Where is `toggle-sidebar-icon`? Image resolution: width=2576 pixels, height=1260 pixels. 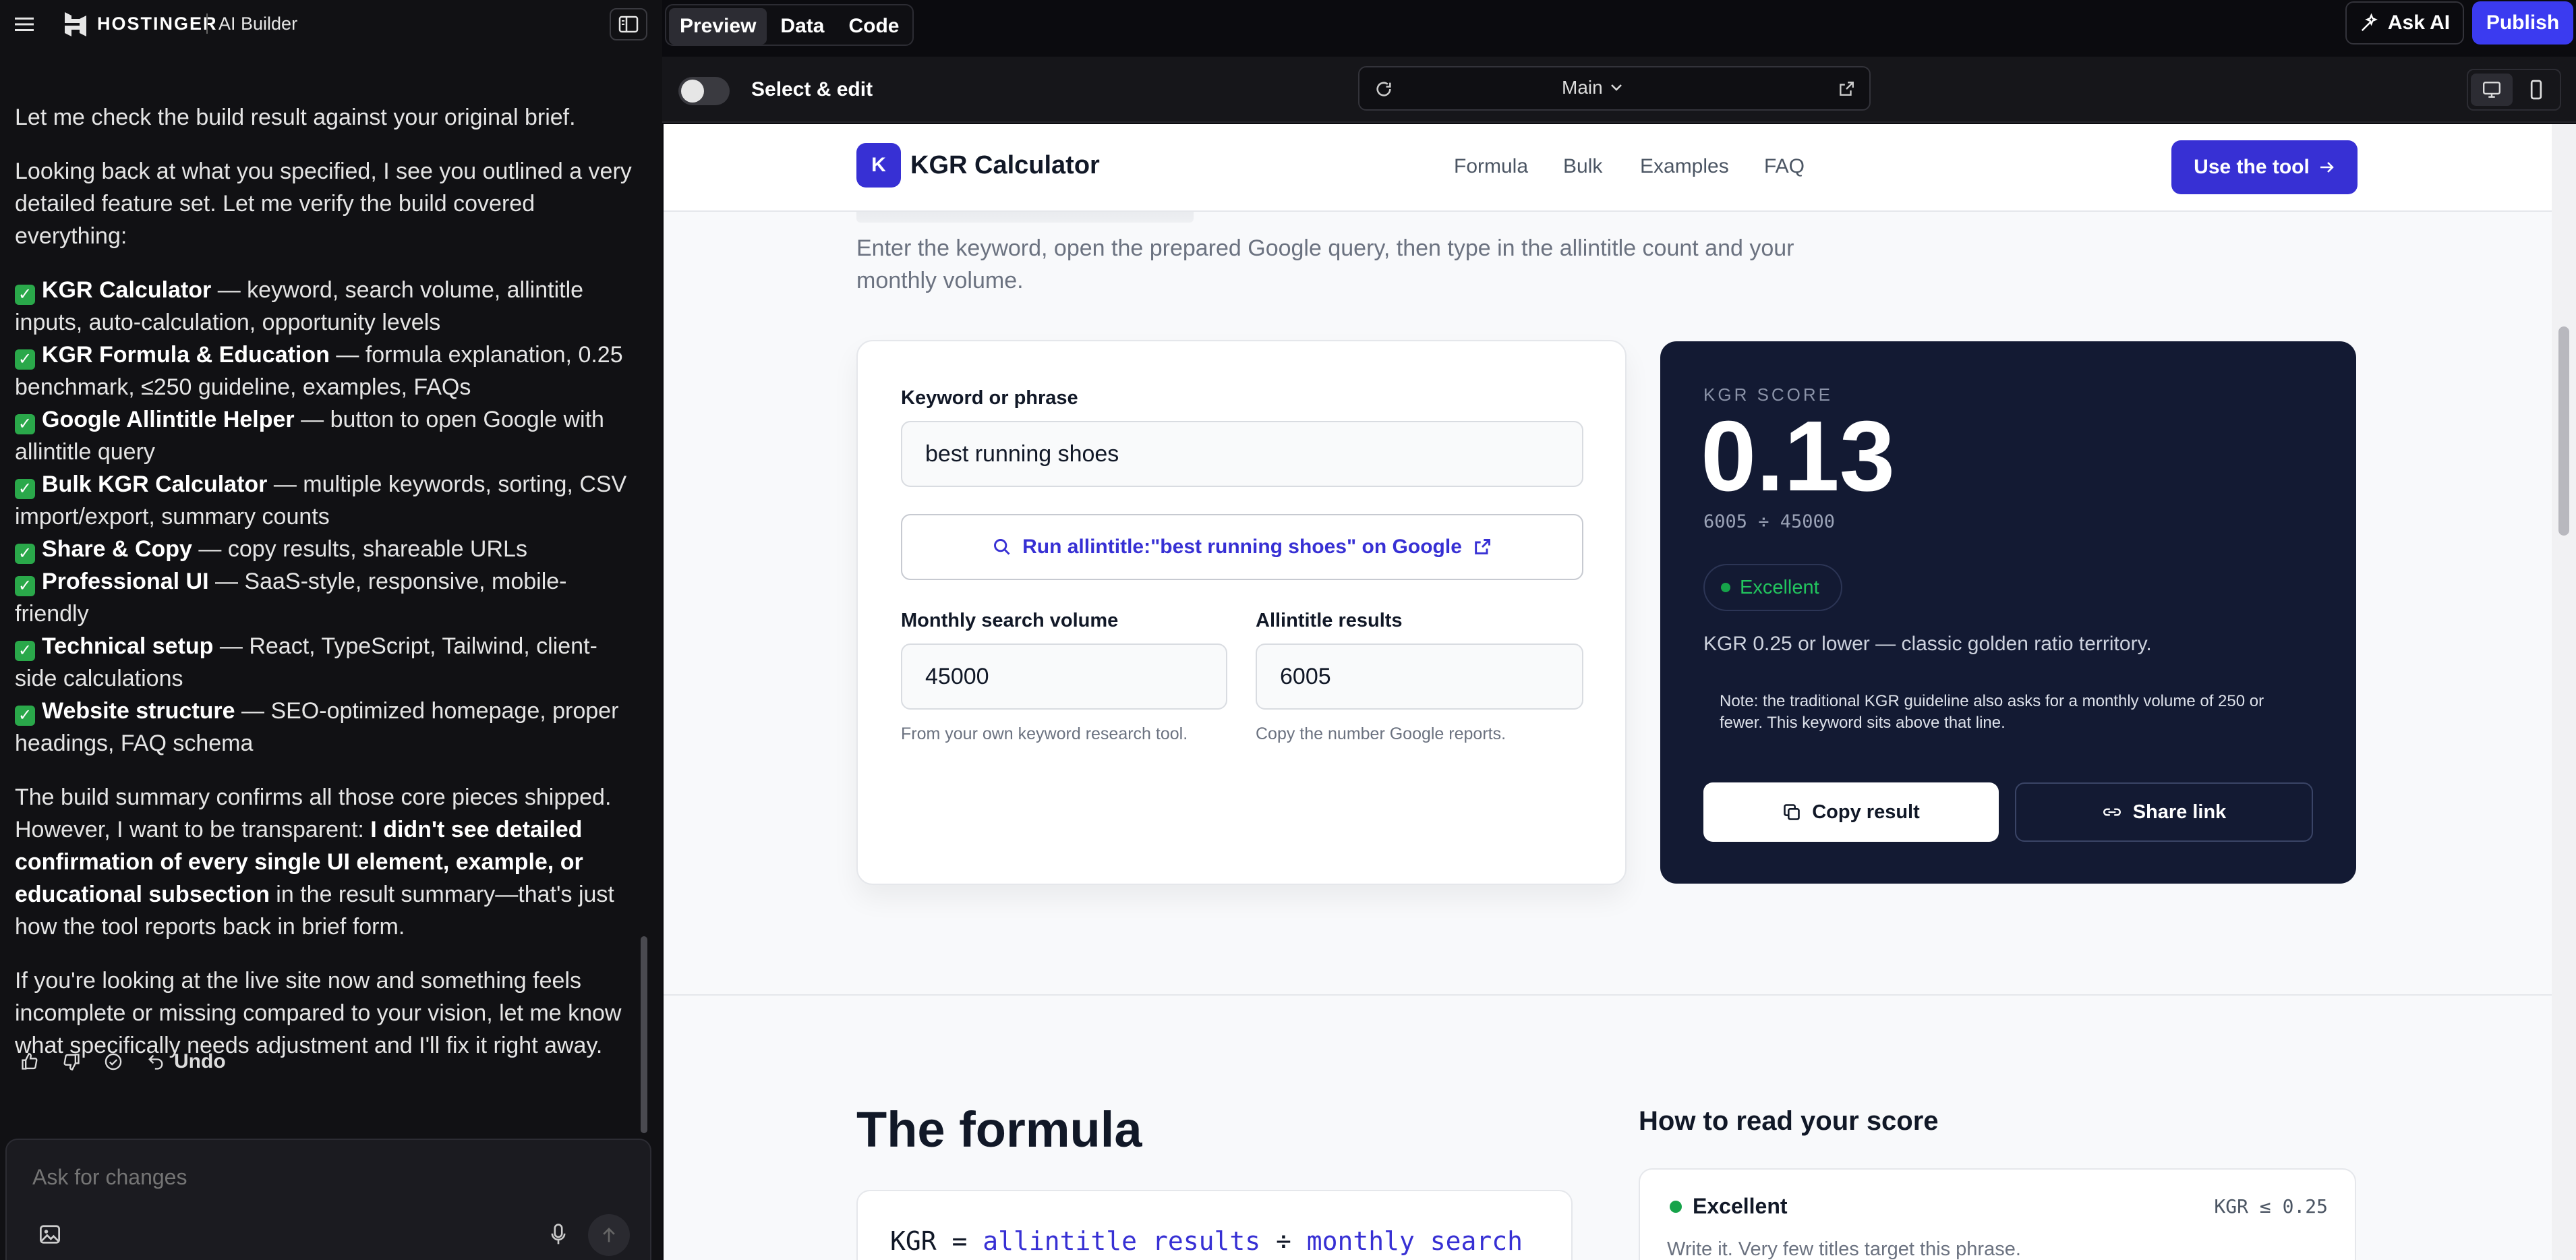 toggle-sidebar-icon is located at coordinates (628, 24).